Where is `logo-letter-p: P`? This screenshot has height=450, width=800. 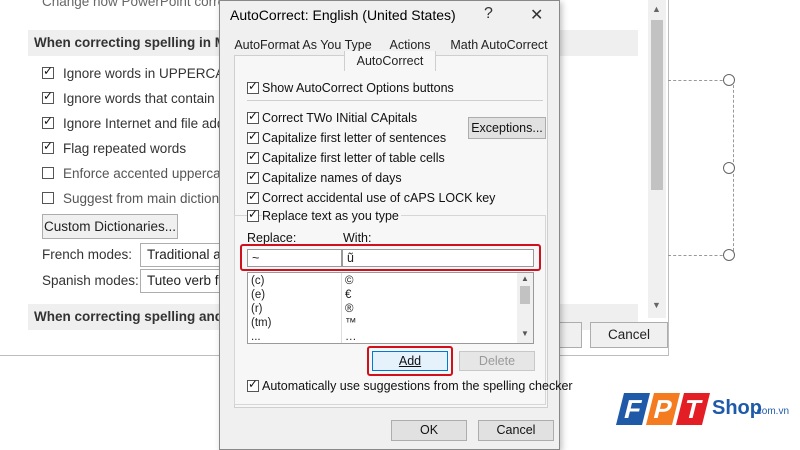
logo-letter-p: P is located at coordinates (663, 409).